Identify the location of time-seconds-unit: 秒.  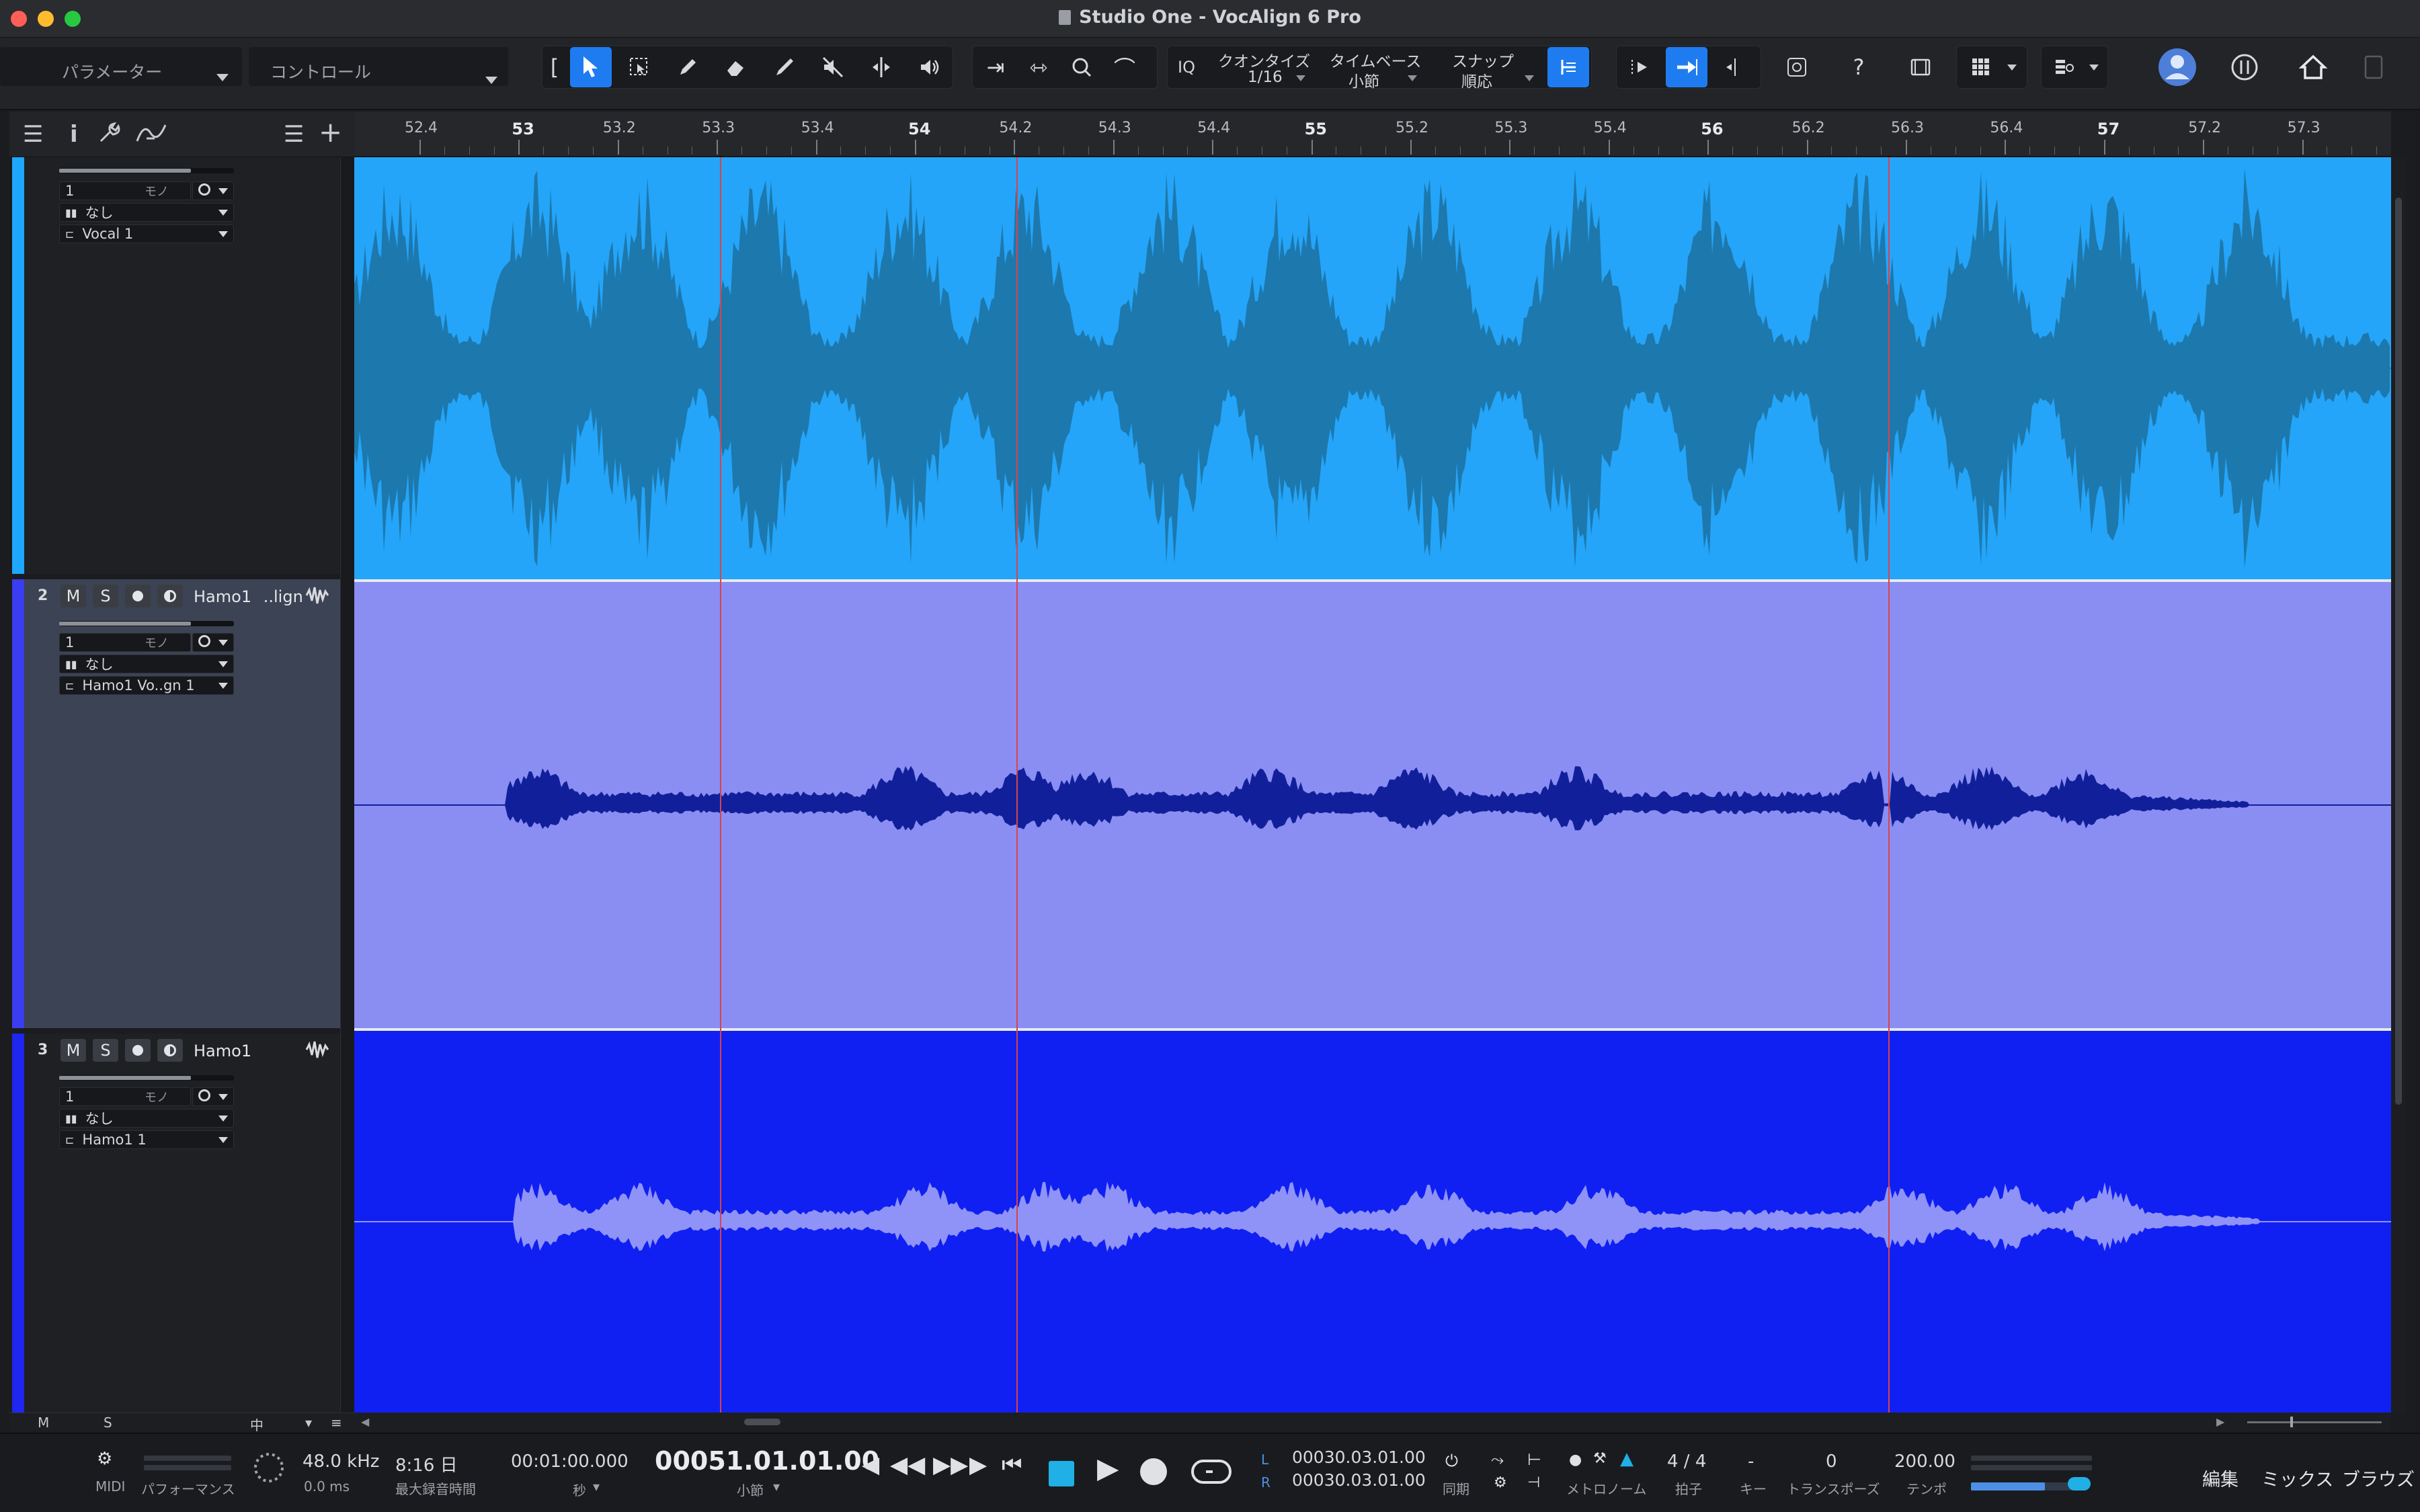
(579, 1490).